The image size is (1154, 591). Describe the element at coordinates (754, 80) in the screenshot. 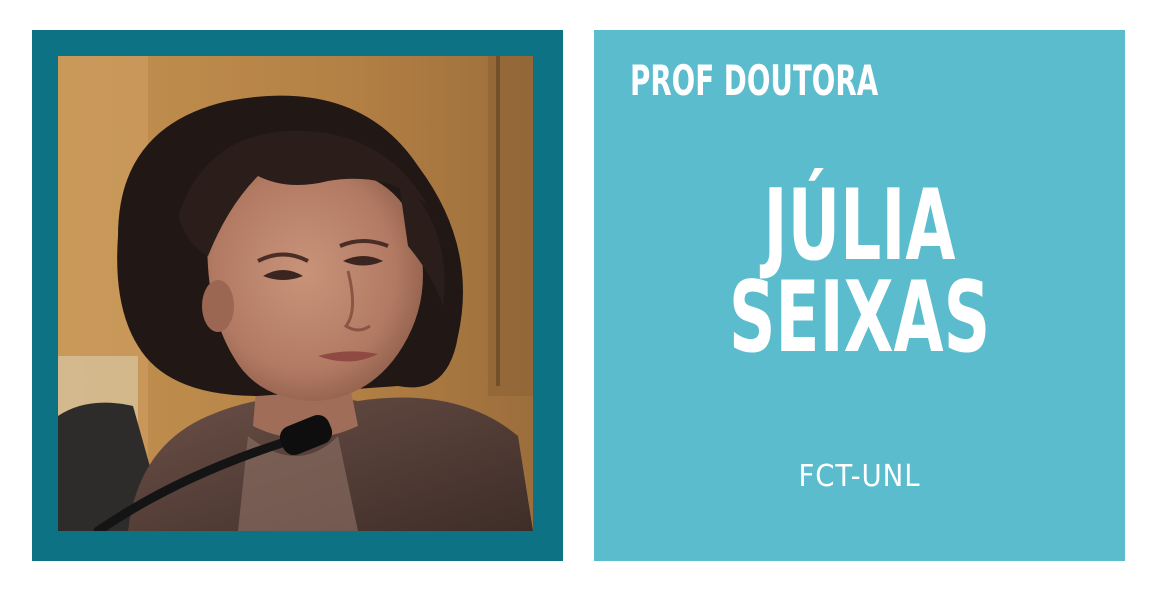

I see `academic-title: PROF DOUTORA` at that location.